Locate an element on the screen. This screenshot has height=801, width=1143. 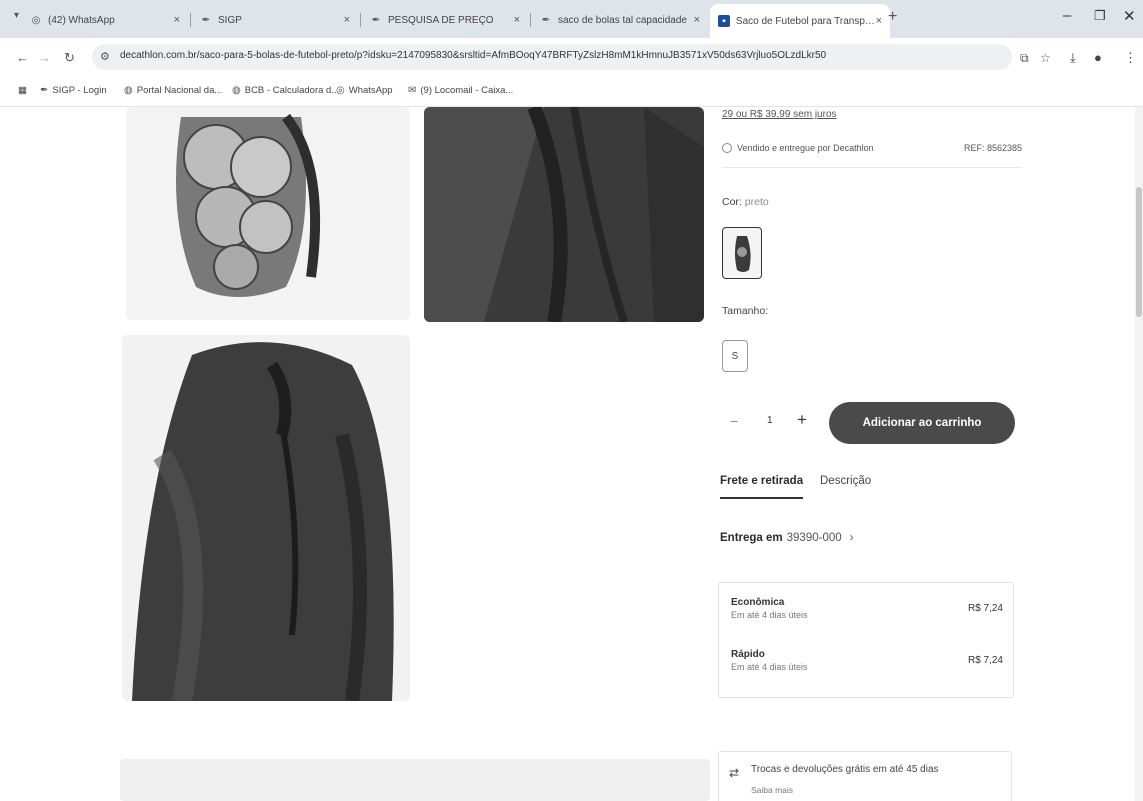
image-placeholder-strip is located at coordinates (415, 780).